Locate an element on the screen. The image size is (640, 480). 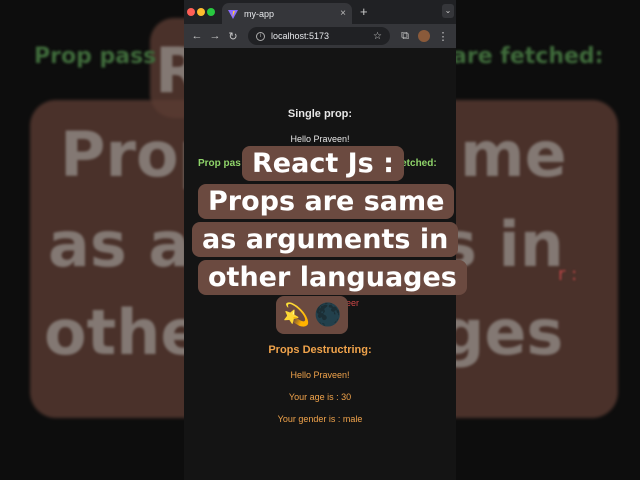
tab-bar: my-app × + ⌄ is located at coordinates (320, 12).